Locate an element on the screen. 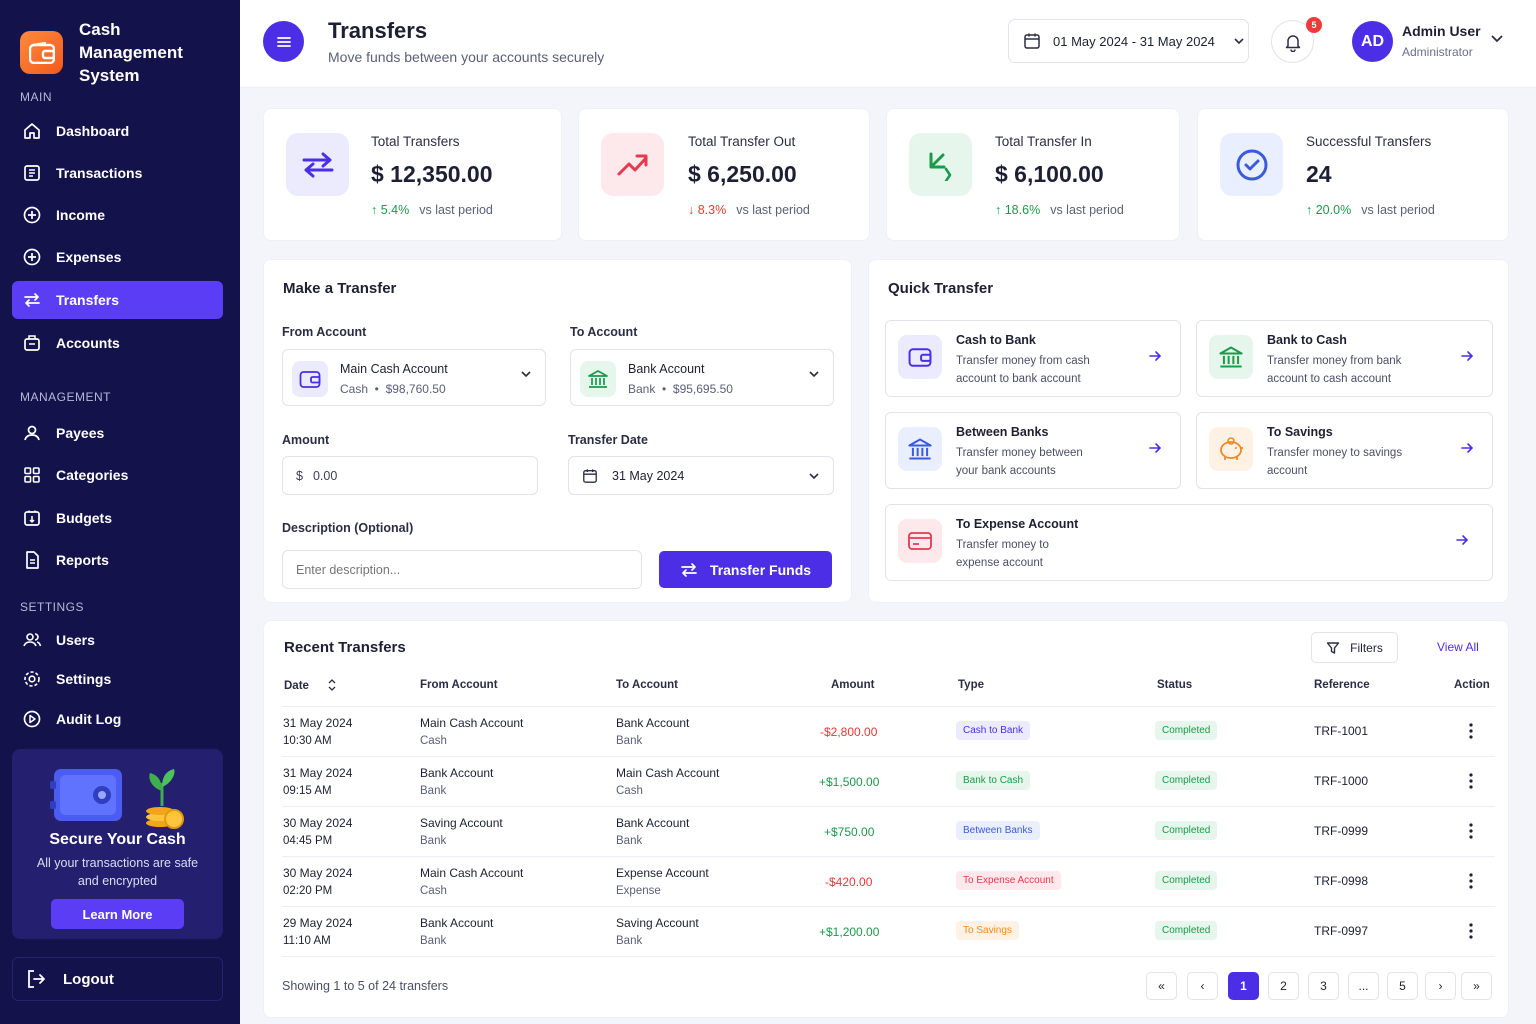 The image size is (1536, 1024). learn-more-button: Learn More is located at coordinates (117, 914).